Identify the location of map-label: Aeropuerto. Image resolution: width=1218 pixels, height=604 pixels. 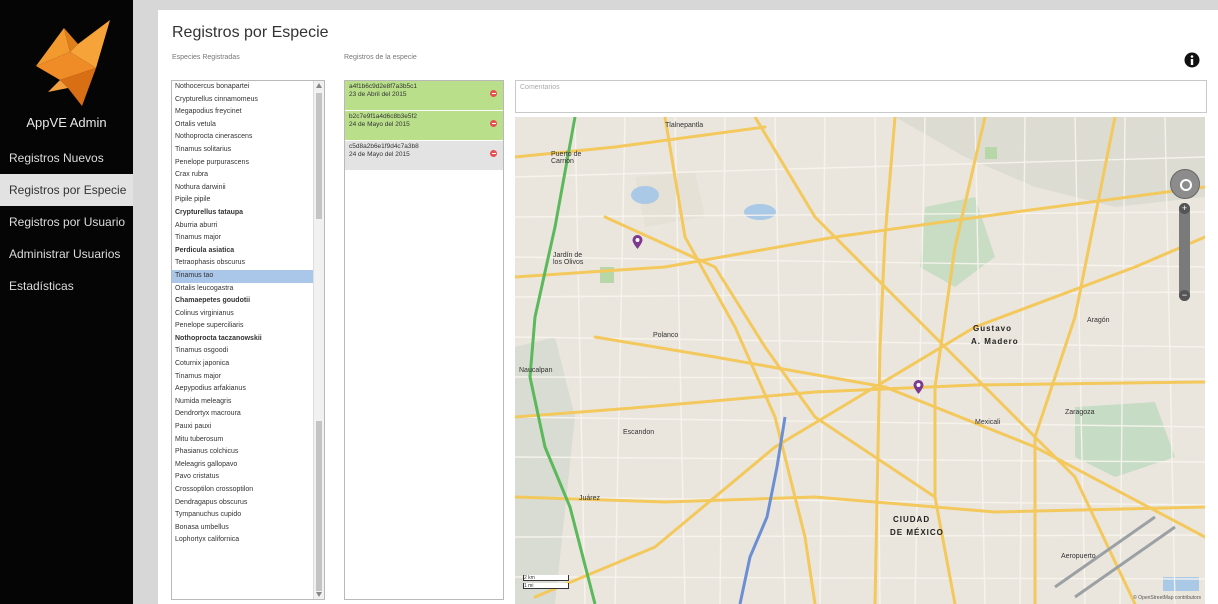
(1078, 556).